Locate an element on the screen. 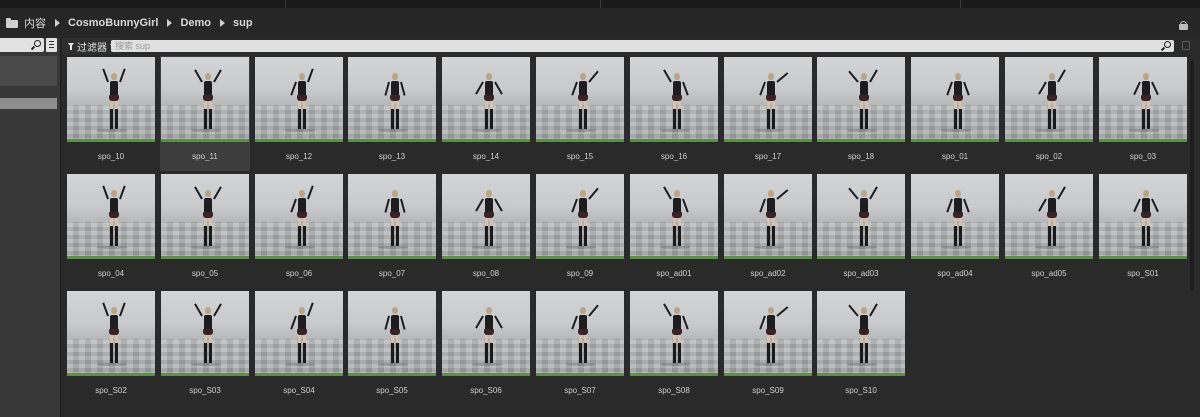 The height and width of the screenshot is (417, 1200). asset-tile: spo_04 is located at coordinates (111, 230).